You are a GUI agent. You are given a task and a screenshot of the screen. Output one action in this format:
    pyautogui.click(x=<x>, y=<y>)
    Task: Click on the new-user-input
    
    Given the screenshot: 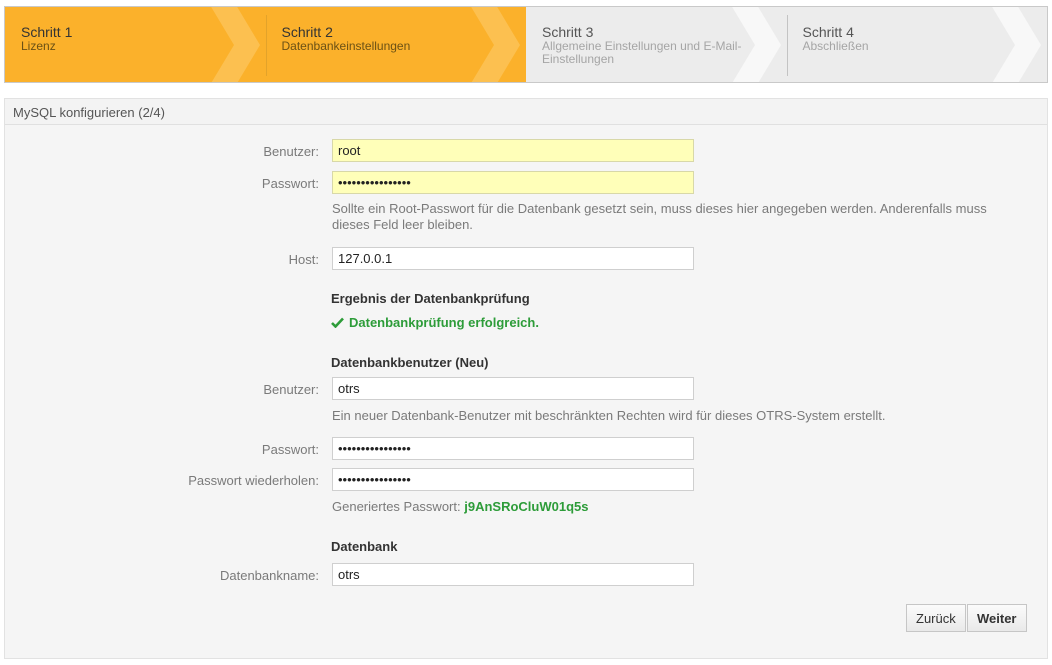 What is the action you would take?
    pyautogui.click(x=513, y=388)
    